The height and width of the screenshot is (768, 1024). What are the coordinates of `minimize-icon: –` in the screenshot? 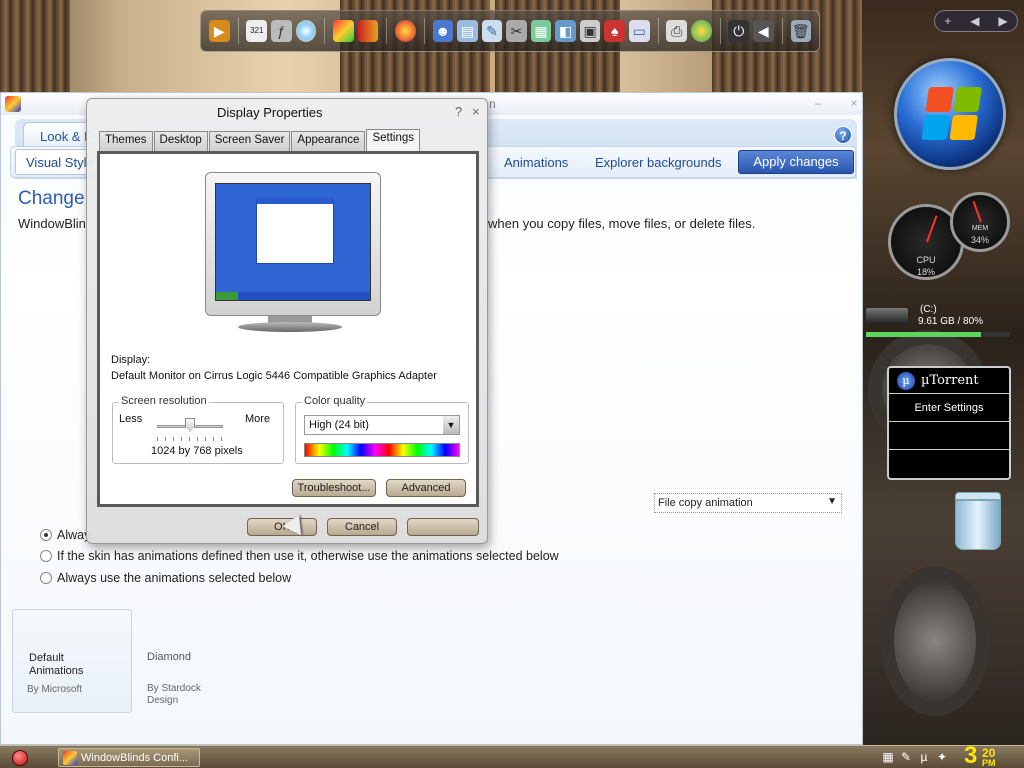 It's located at (818, 103).